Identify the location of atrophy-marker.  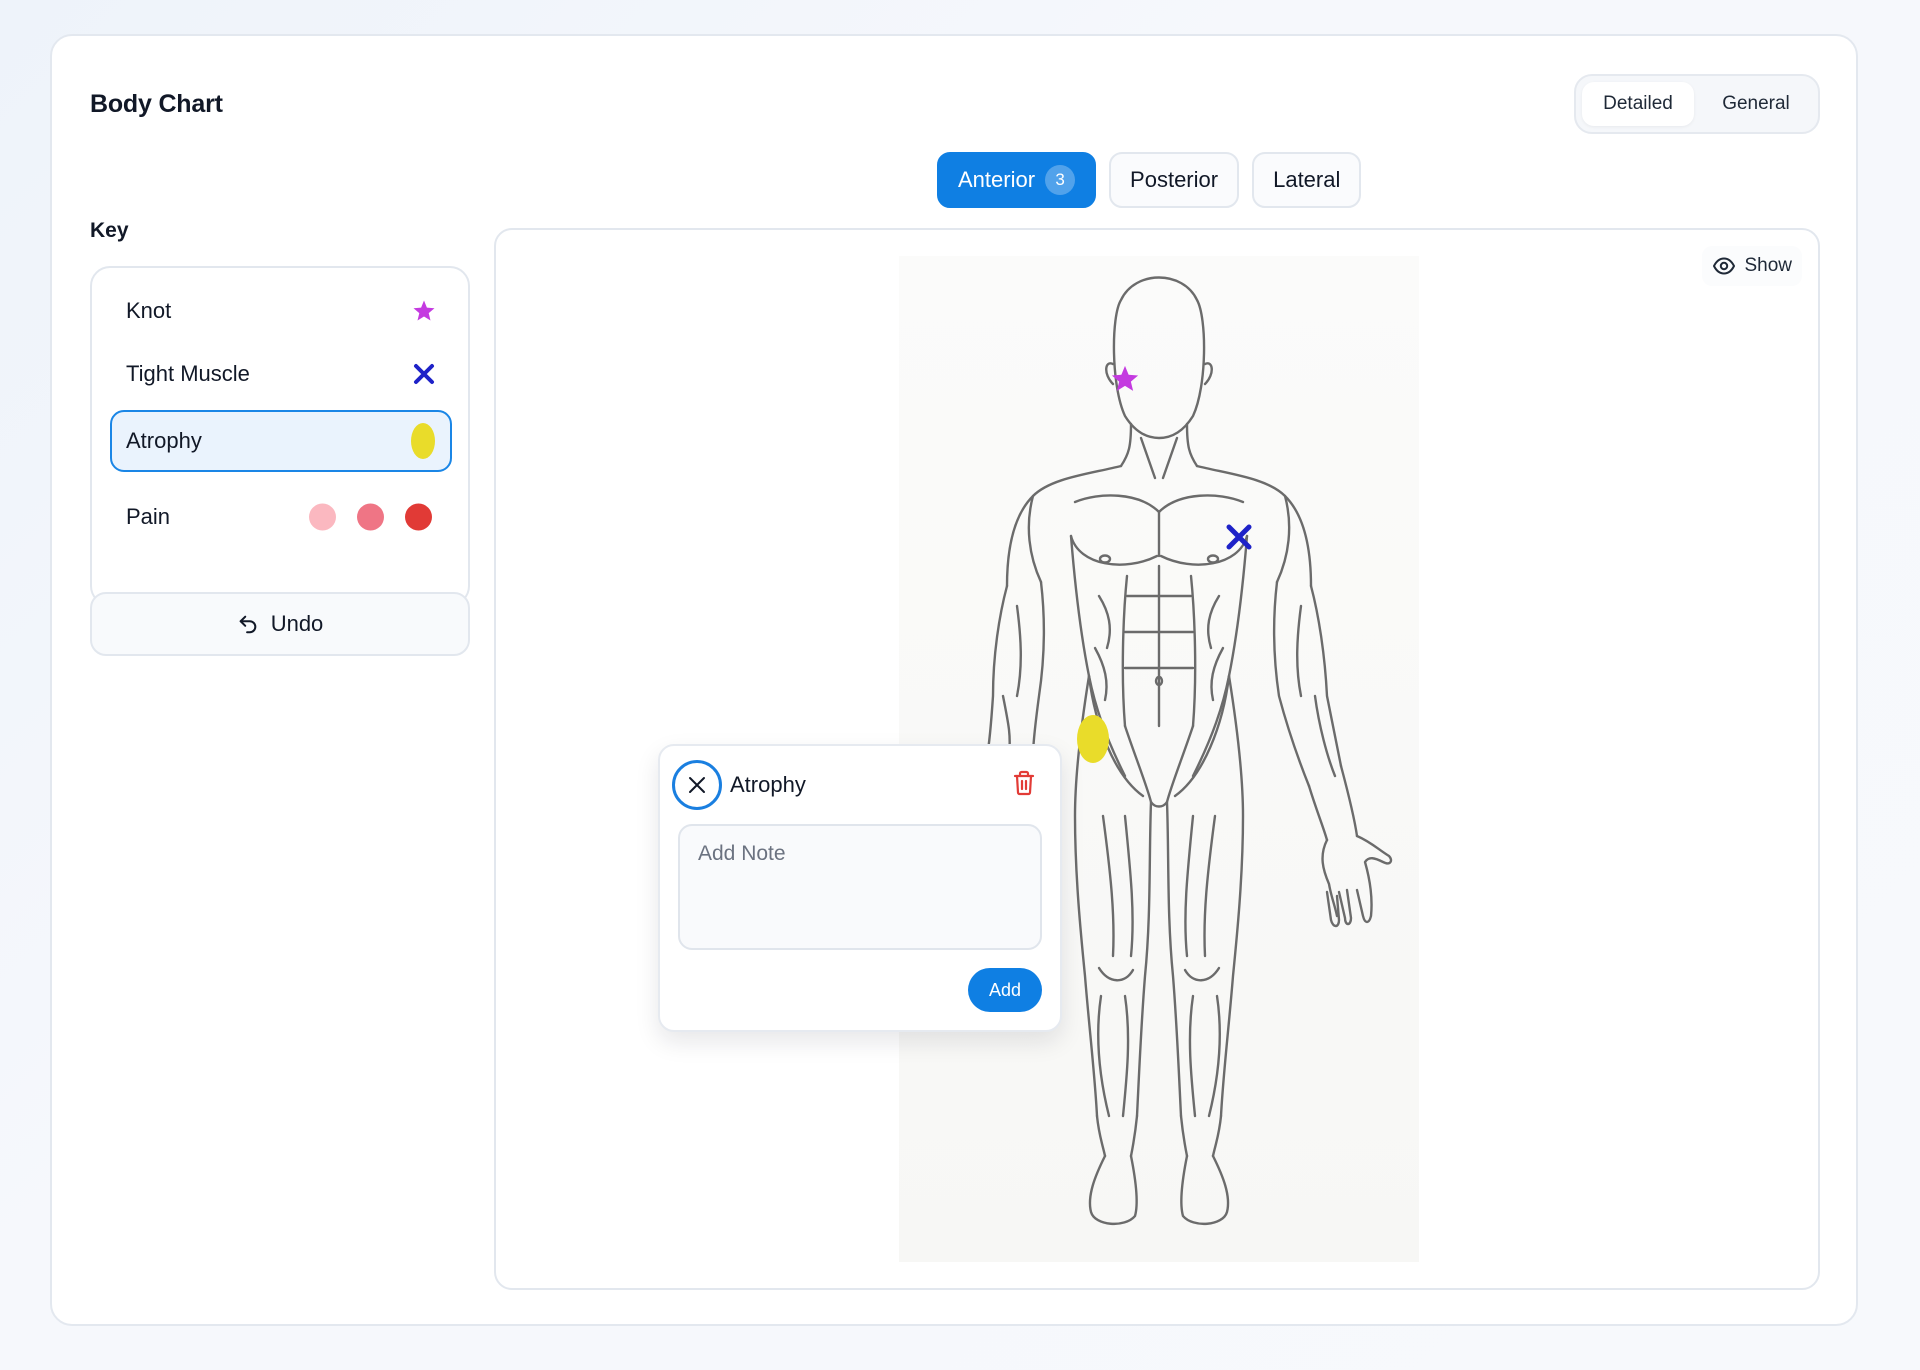
(1093, 741).